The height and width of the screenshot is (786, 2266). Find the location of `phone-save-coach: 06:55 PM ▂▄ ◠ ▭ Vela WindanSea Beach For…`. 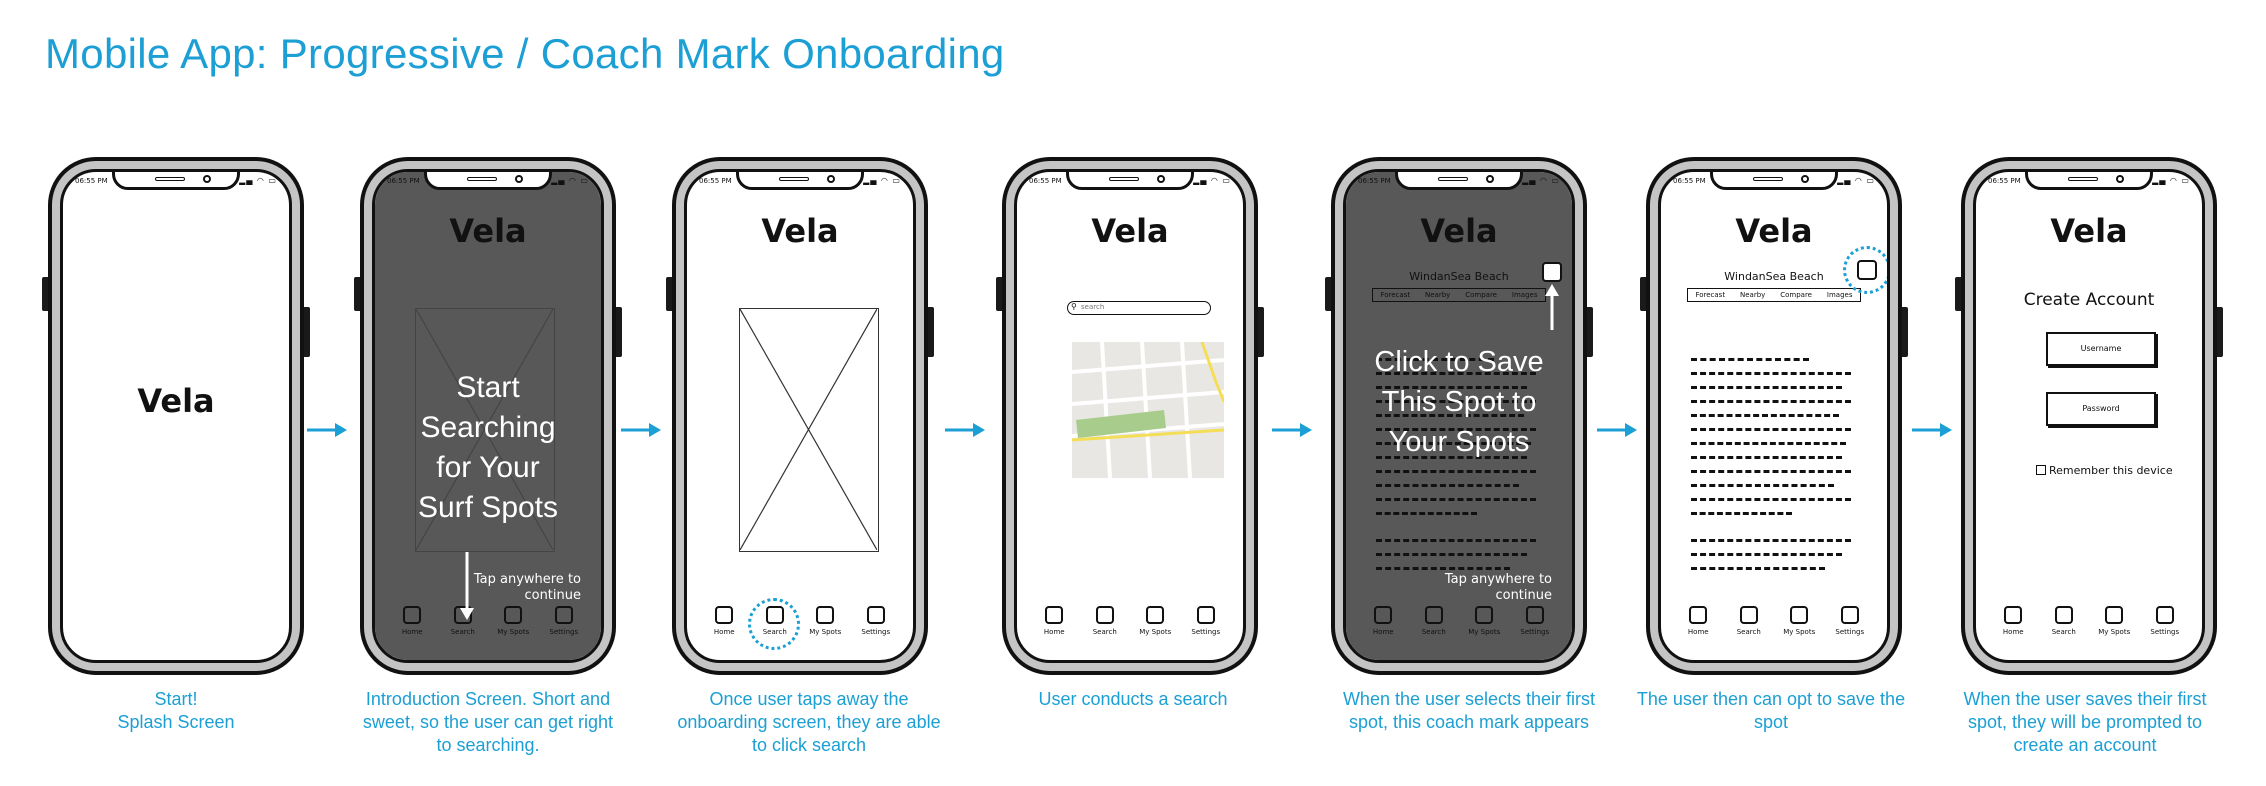

phone-save-coach: 06:55 PM ▂▄ ◠ ▭ Vela WindanSea Beach For… is located at coordinates (1459, 416).